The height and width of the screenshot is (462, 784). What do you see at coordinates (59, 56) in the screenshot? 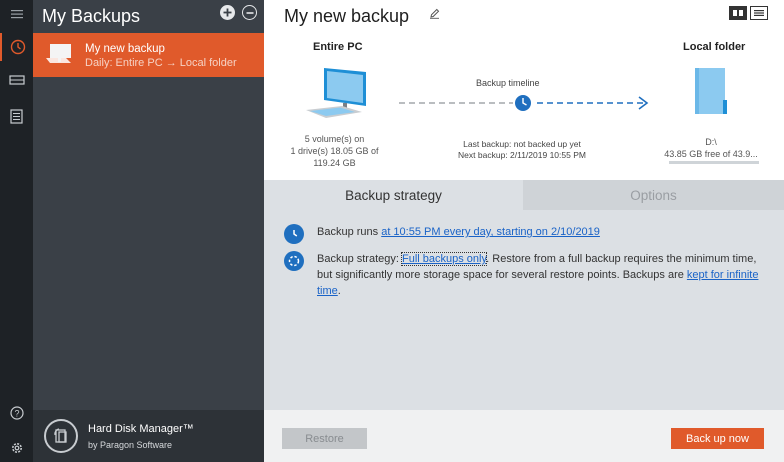
I see `backup-thumbnail-icon` at bounding box center [59, 56].